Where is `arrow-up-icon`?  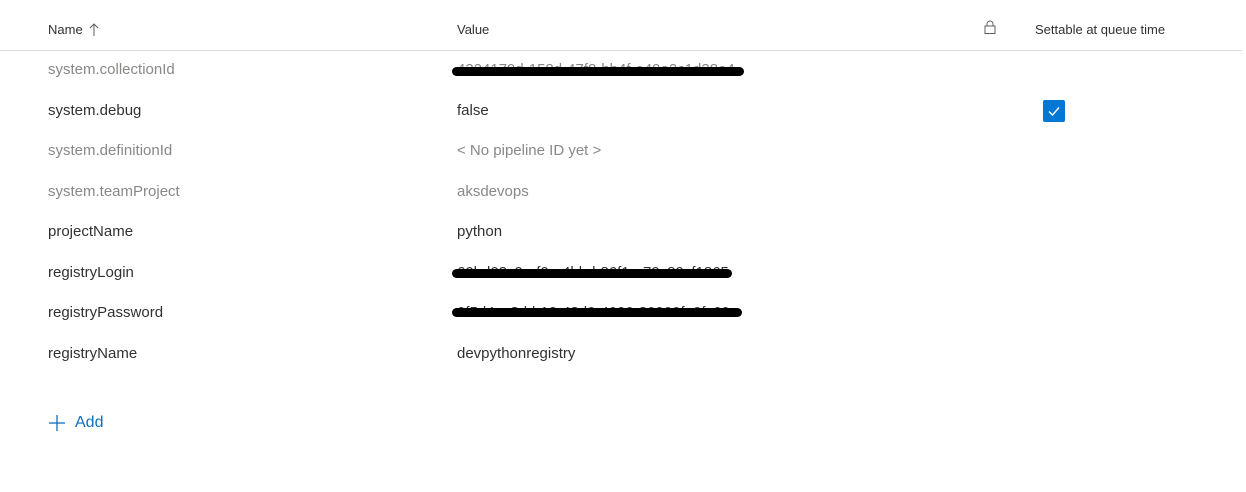
arrow-up-icon is located at coordinates (94, 29).